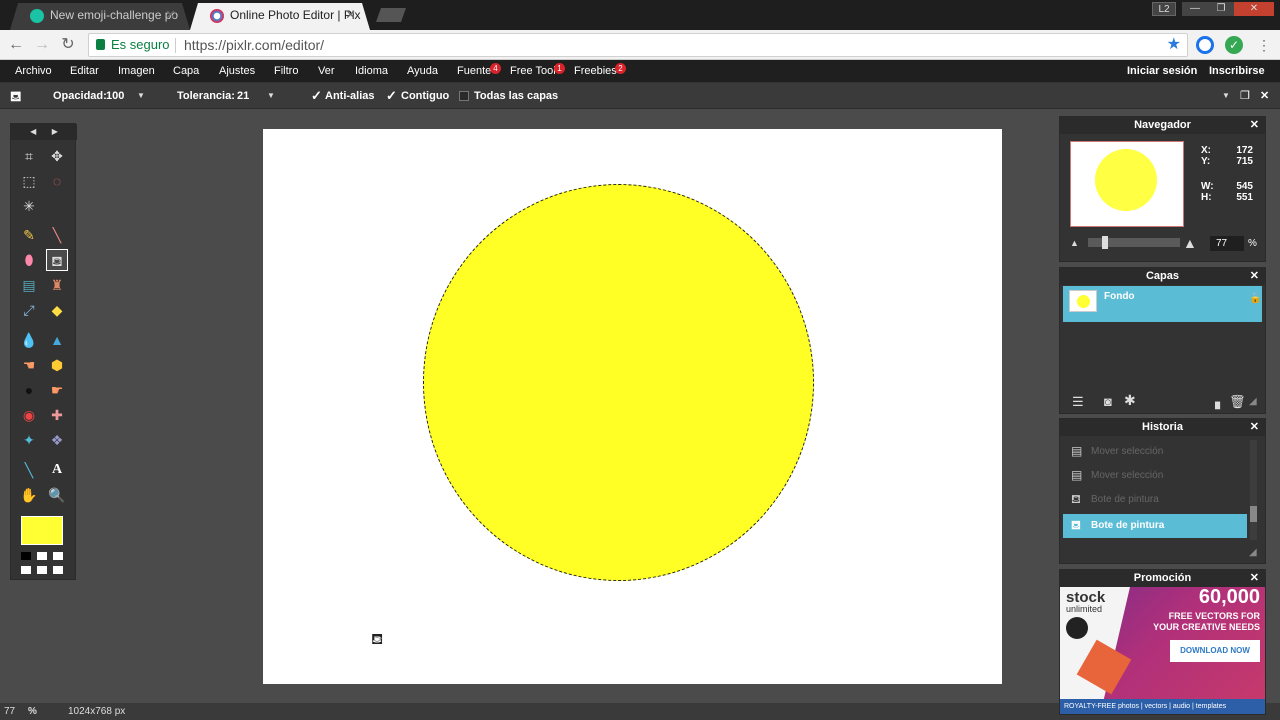  What do you see at coordinates (29, 440) in the screenshot?
I see `bloat-tool-icon: ✦` at bounding box center [29, 440].